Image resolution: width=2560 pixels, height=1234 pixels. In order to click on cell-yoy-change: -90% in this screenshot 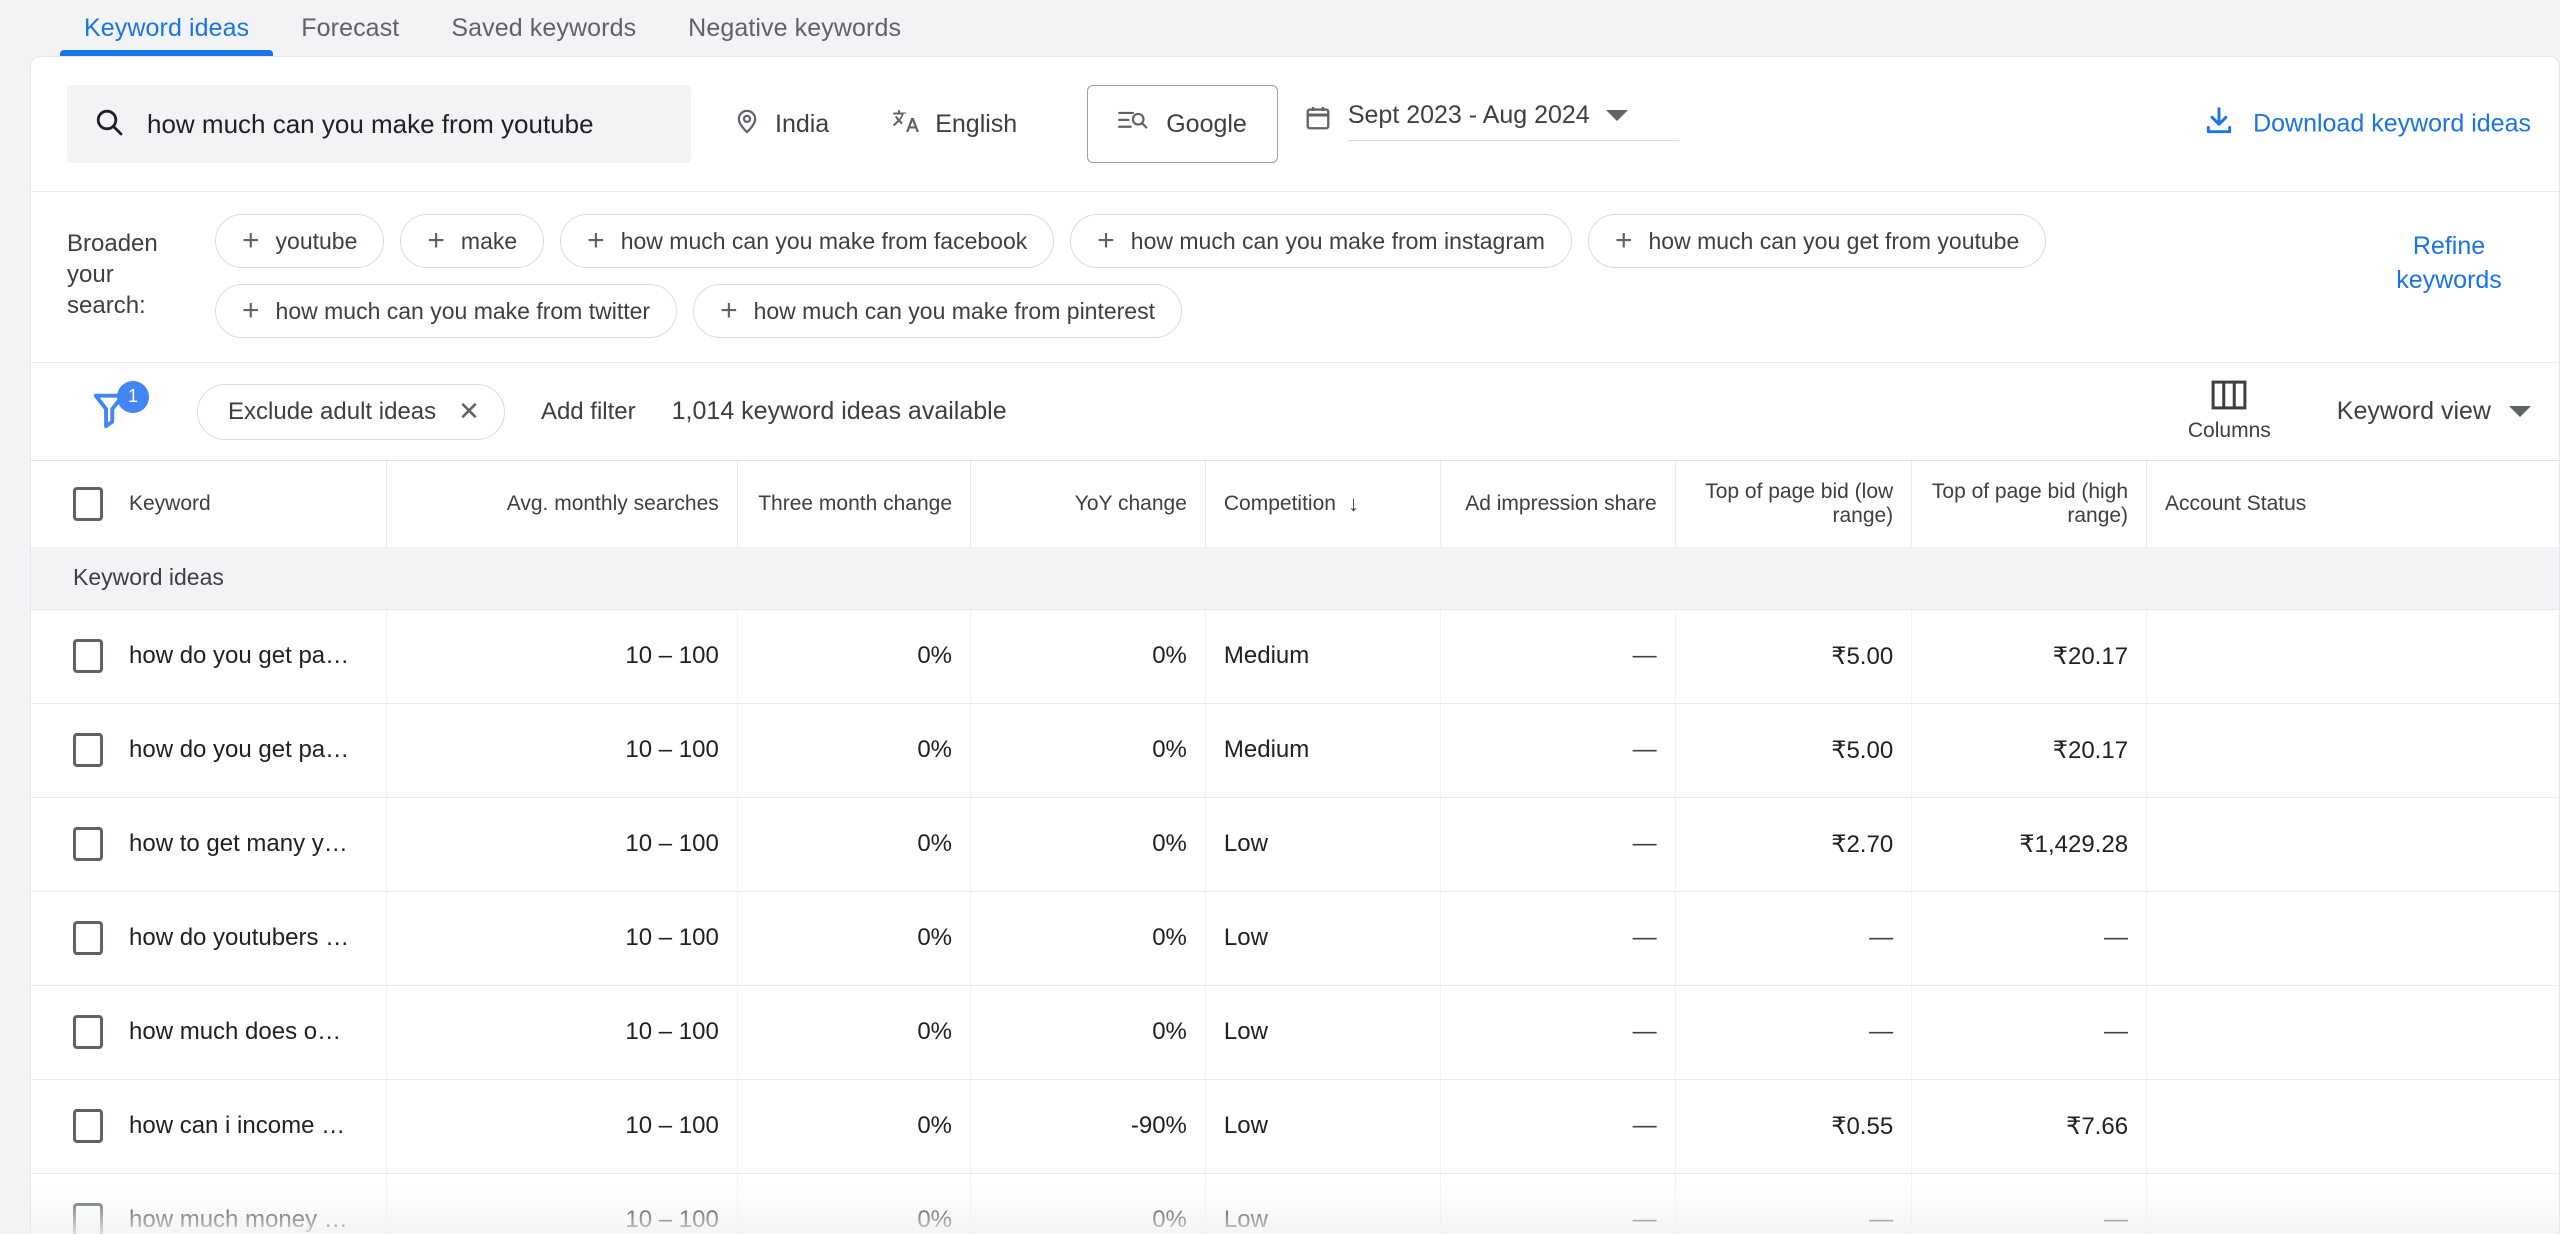, I will do `click(1088, 1126)`.